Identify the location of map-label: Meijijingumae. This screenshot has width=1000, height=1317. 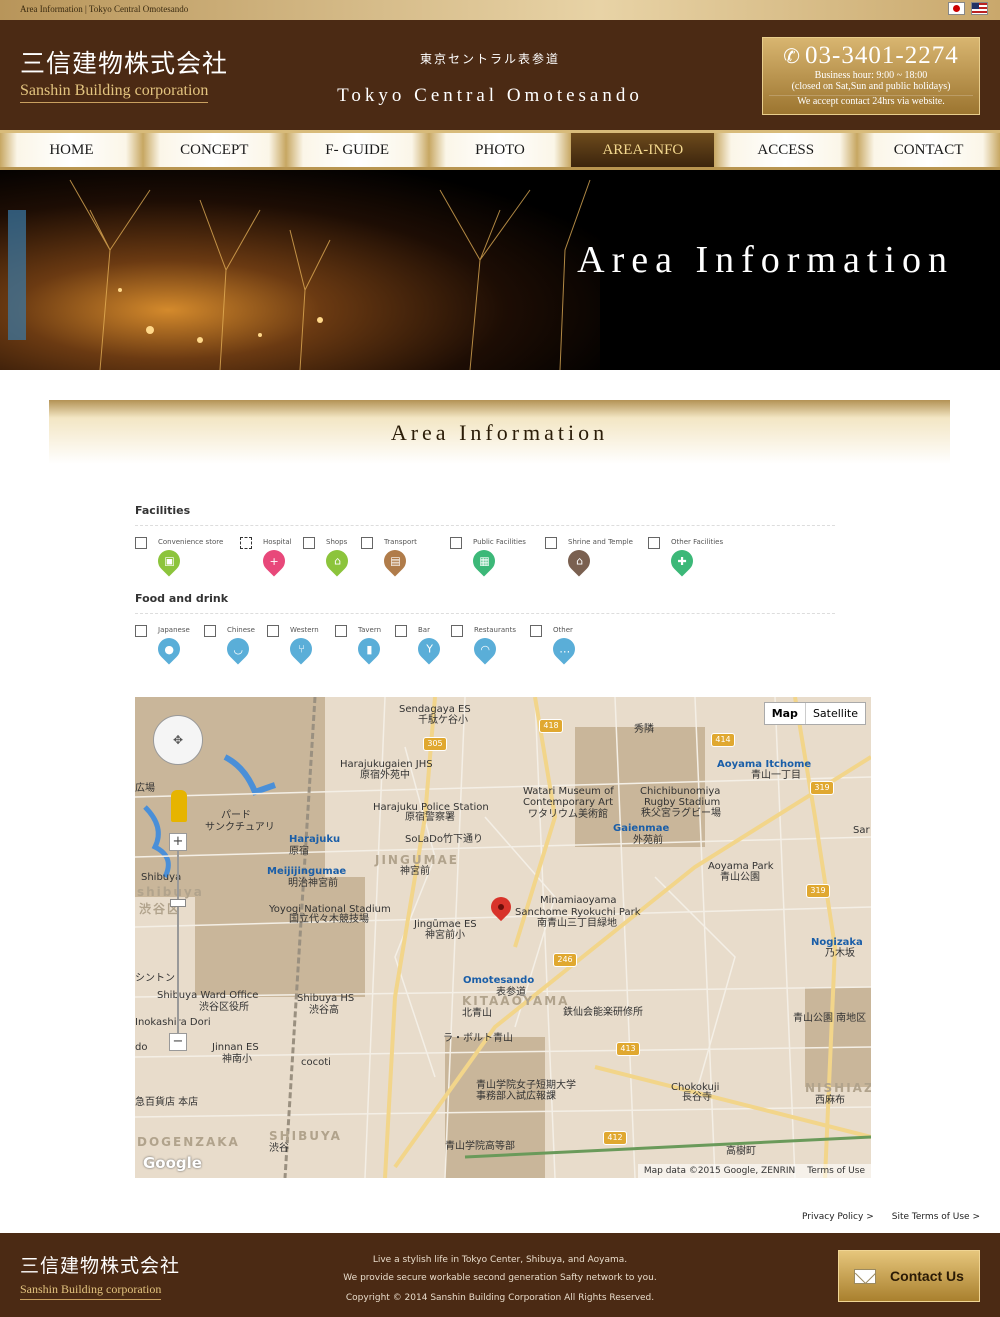
(307, 871).